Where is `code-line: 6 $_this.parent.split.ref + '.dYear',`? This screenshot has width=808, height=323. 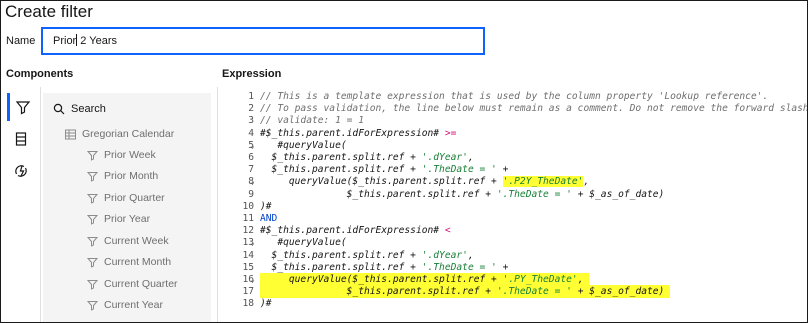
code-line: 6 $_this.parent.split.ref + '.dYear', is located at coordinates (512, 157).